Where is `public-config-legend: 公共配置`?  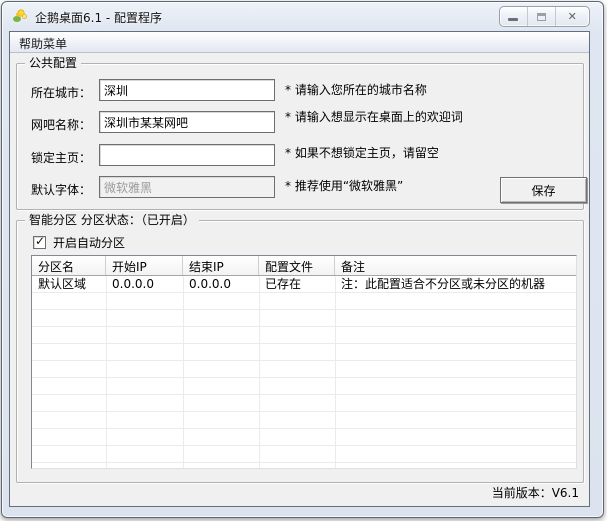 public-config-legend: 公共配置 is located at coordinates (53, 63).